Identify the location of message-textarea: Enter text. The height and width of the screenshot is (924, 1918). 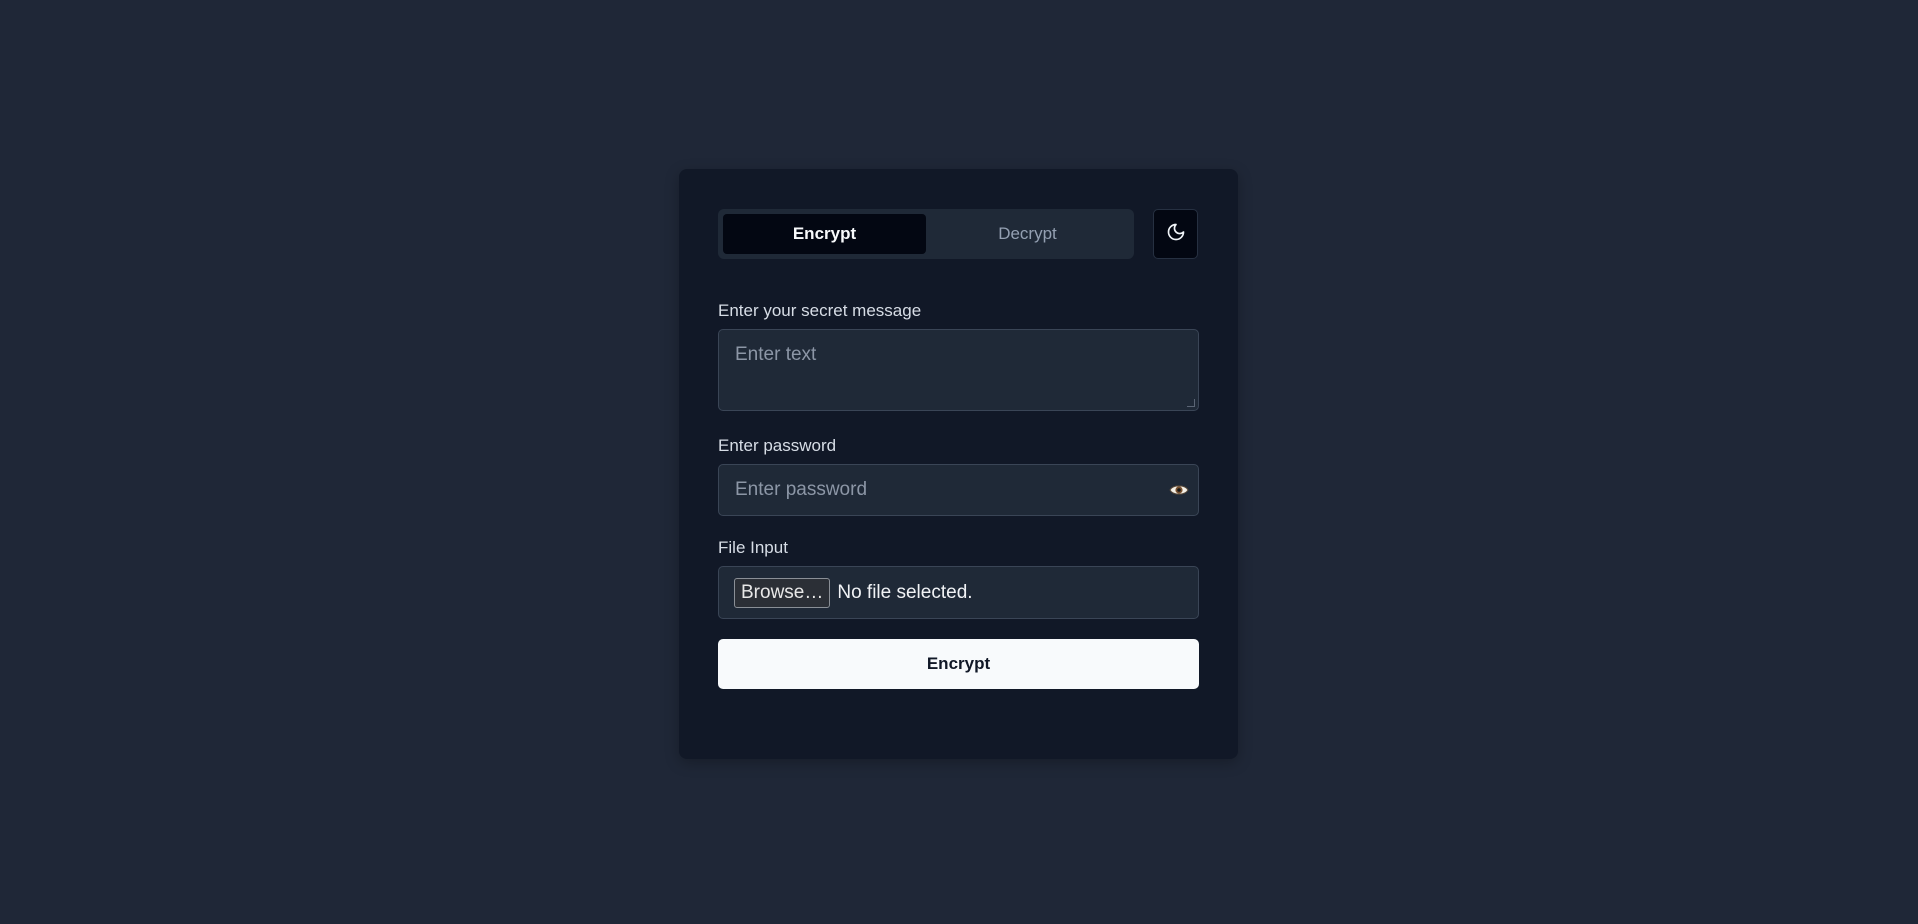
(958, 370).